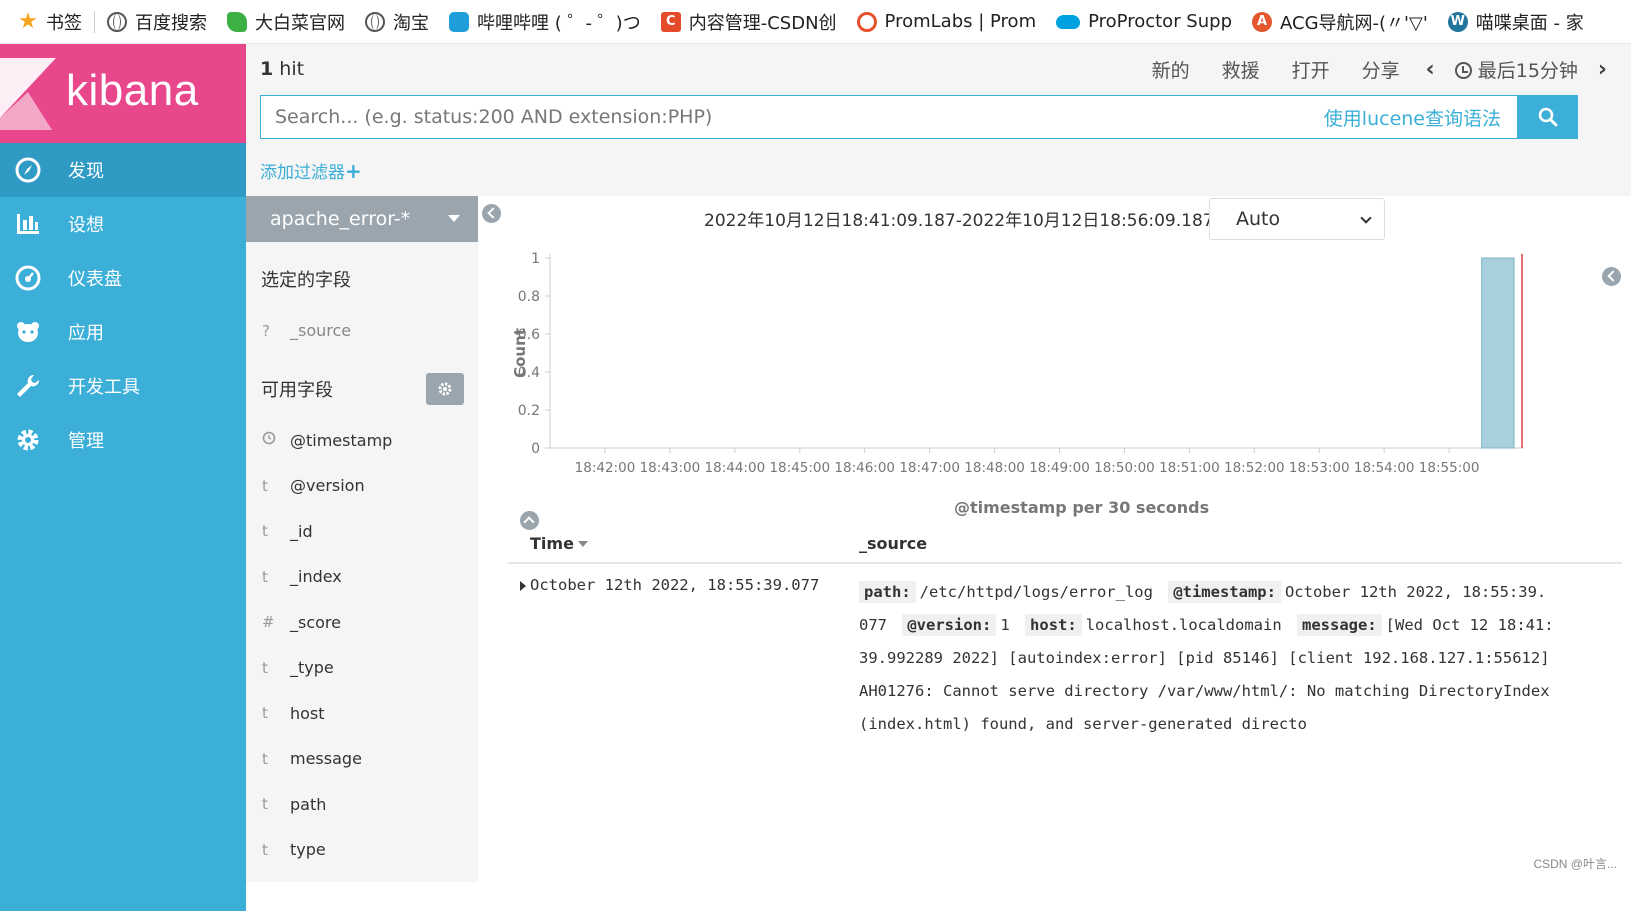 The height and width of the screenshot is (911, 1631). I want to click on field-name: host, so click(307, 713).